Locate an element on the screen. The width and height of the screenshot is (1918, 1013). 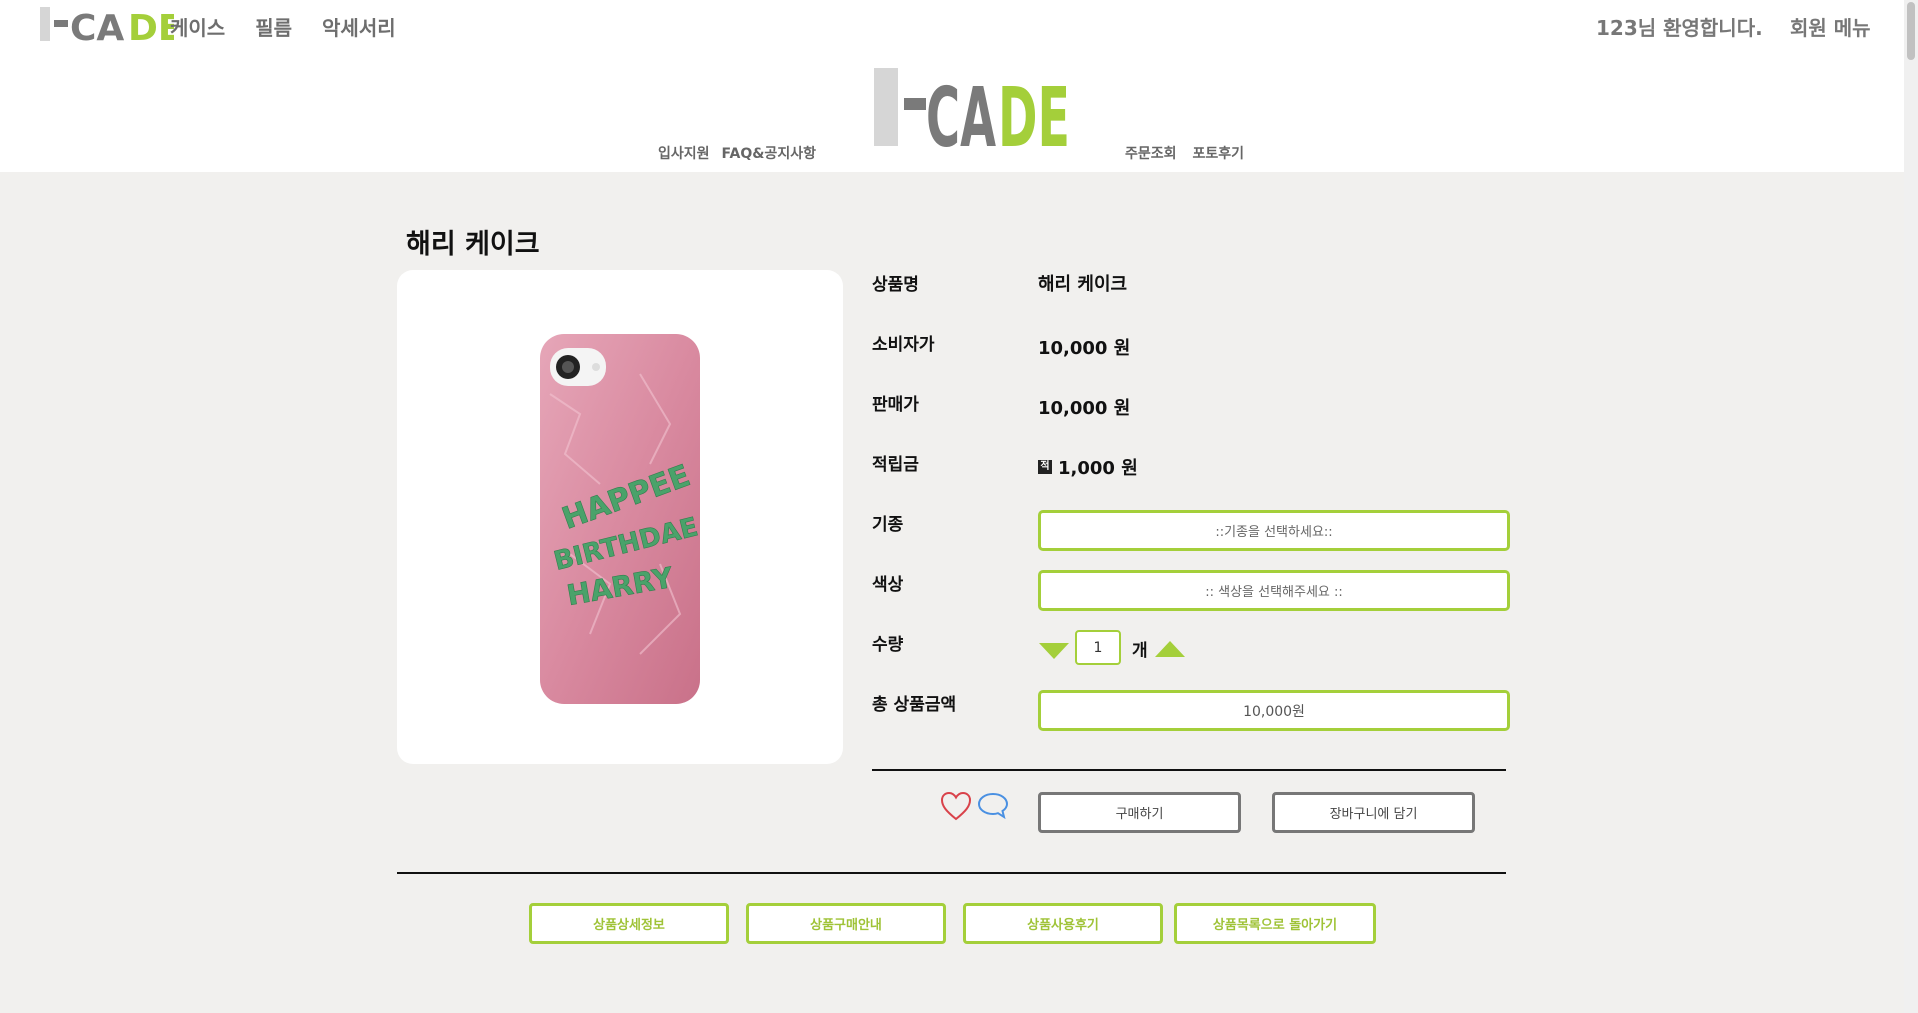
member-menu-link: 회원 메뉴 is located at coordinates (1830, 26).